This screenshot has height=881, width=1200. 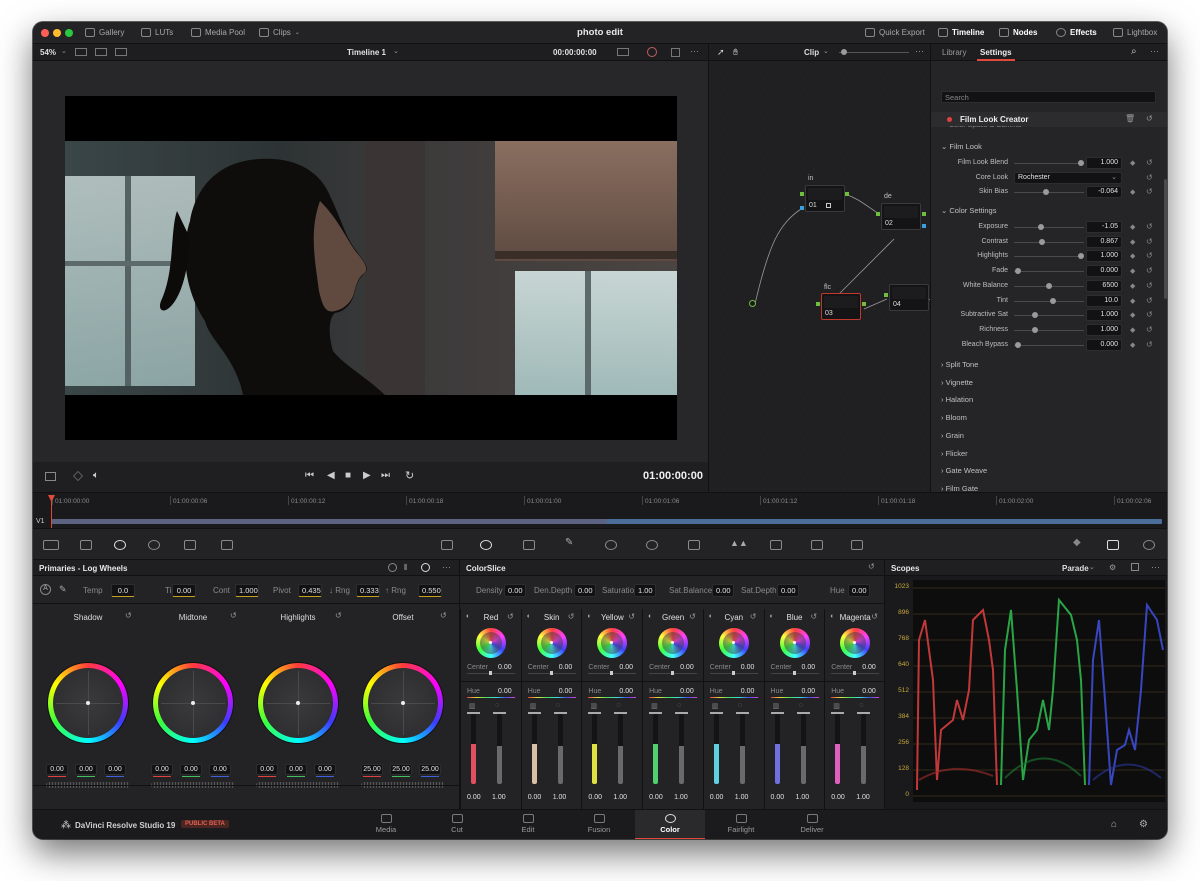 What do you see at coordinates (895, 32) in the screenshot?
I see `quick-export-button: Quick Export` at bounding box center [895, 32].